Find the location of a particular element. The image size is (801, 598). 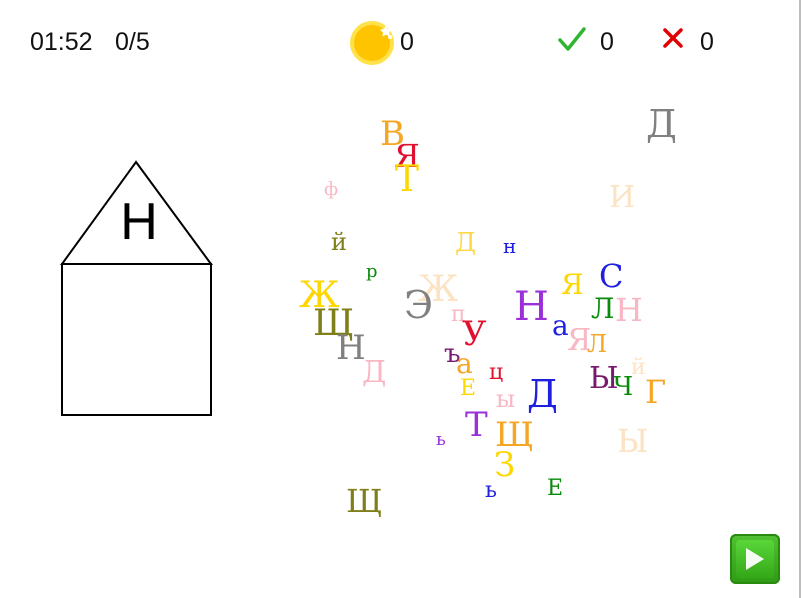

draggable-letter: У is located at coordinates (474, 334).